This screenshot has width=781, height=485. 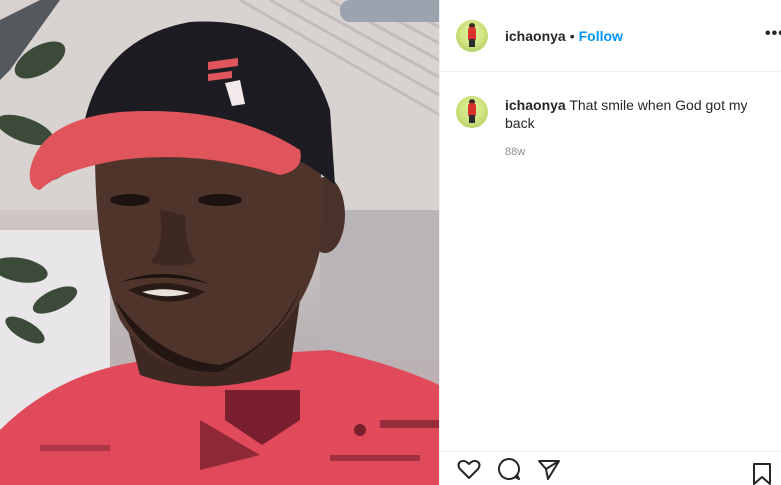 What do you see at coordinates (509, 469) in the screenshot?
I see `comment-icon` at bounding box center [509, 469].